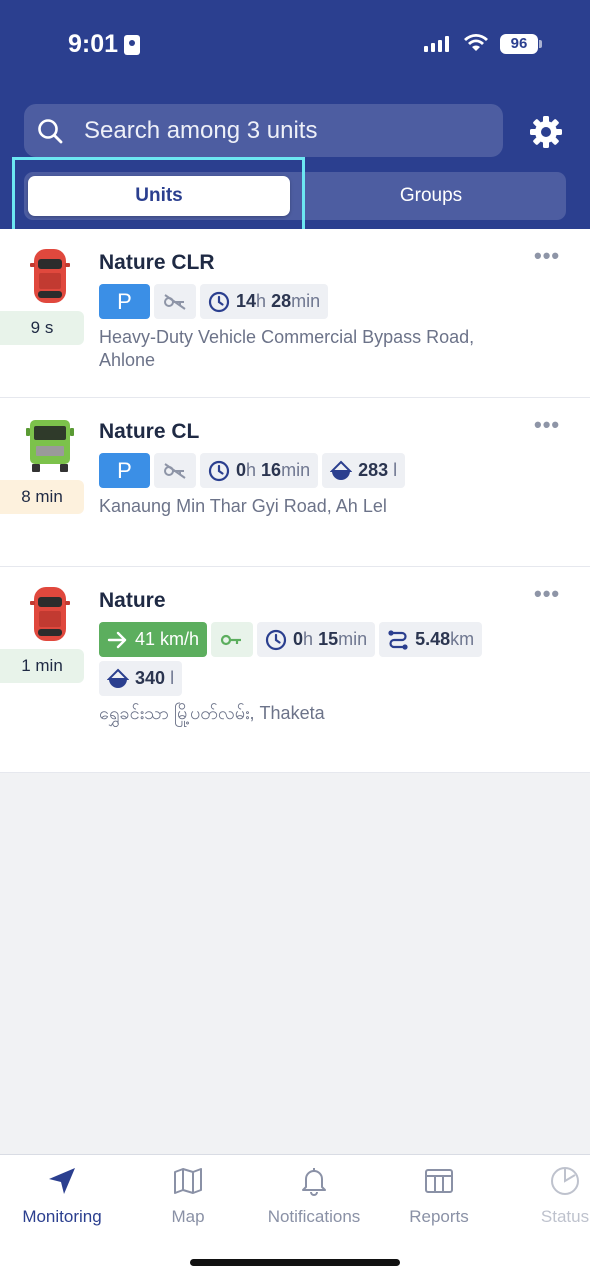 The width and height of the screenshot is (590, 1280). I want to click on unit-stats: P 14h 28min, so click(319, 301).